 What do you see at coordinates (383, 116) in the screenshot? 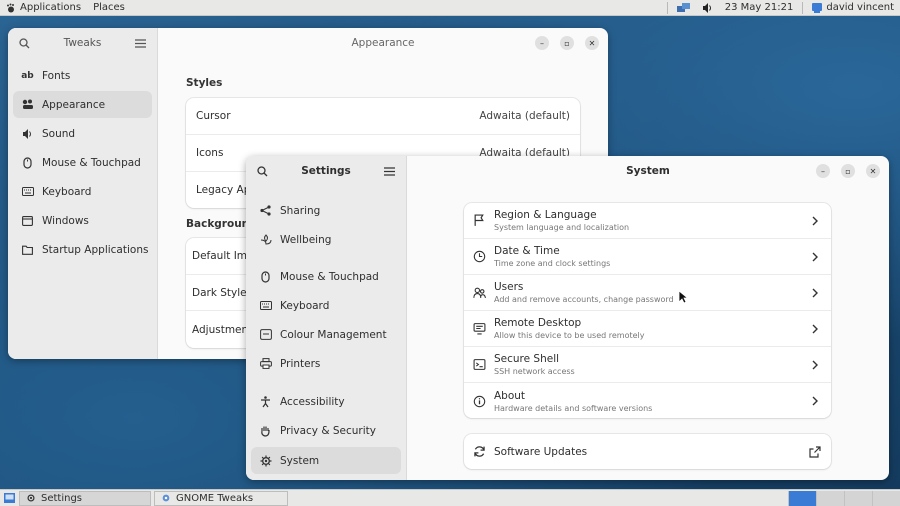
I see `cursor-row: Cursor Adwaita (default)` at bounding box center [383, 116].